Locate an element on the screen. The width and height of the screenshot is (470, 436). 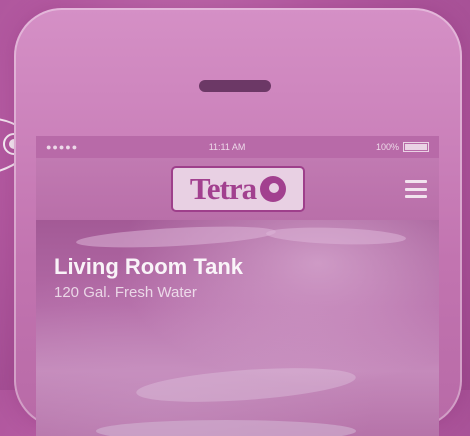
hamburger-menu-button is located at coordinates (416, 189).